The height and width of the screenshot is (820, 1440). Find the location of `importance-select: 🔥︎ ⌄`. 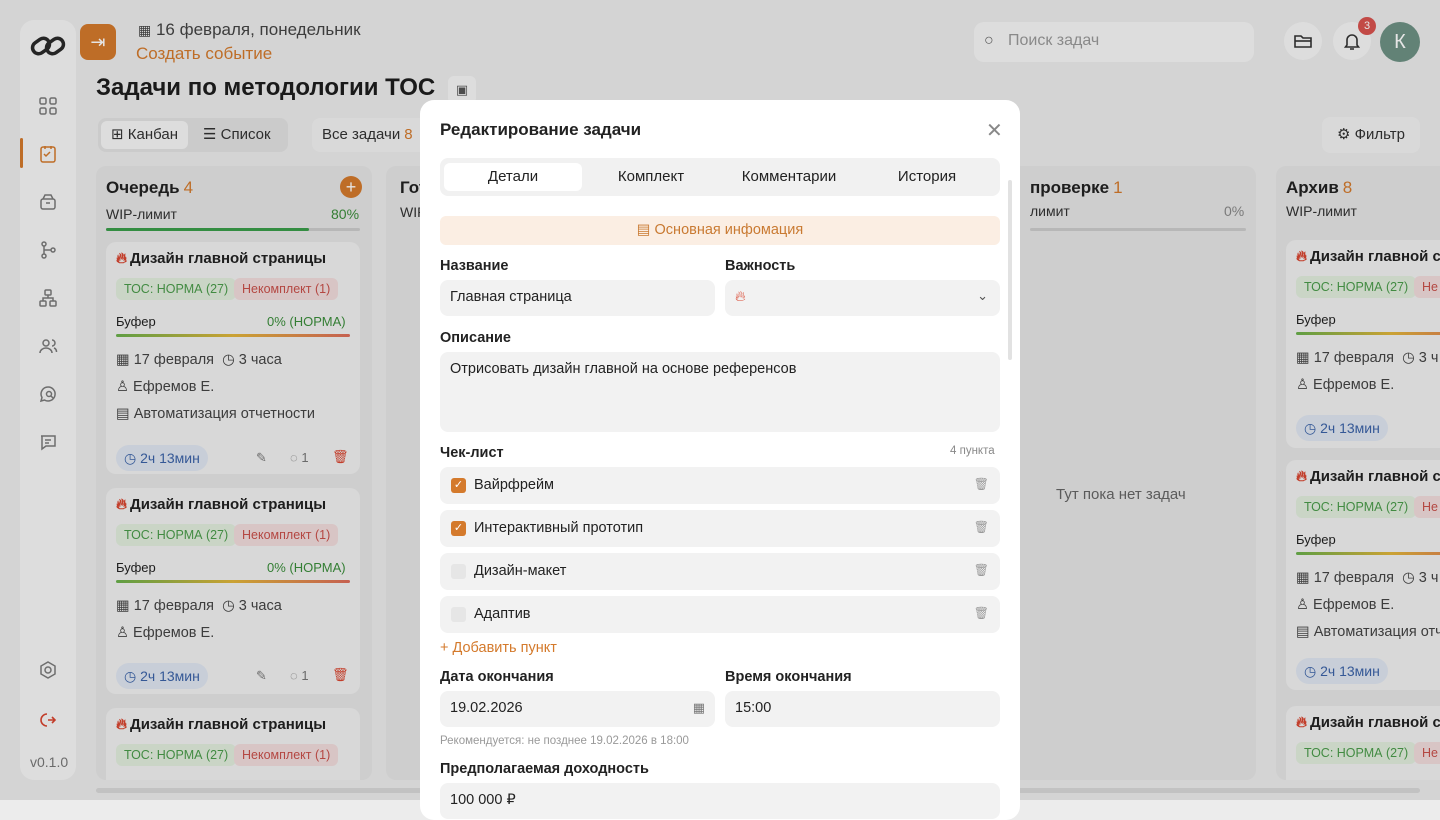

importance-select: 🔥︎ ⌄ is located at coordinates (862, 298).